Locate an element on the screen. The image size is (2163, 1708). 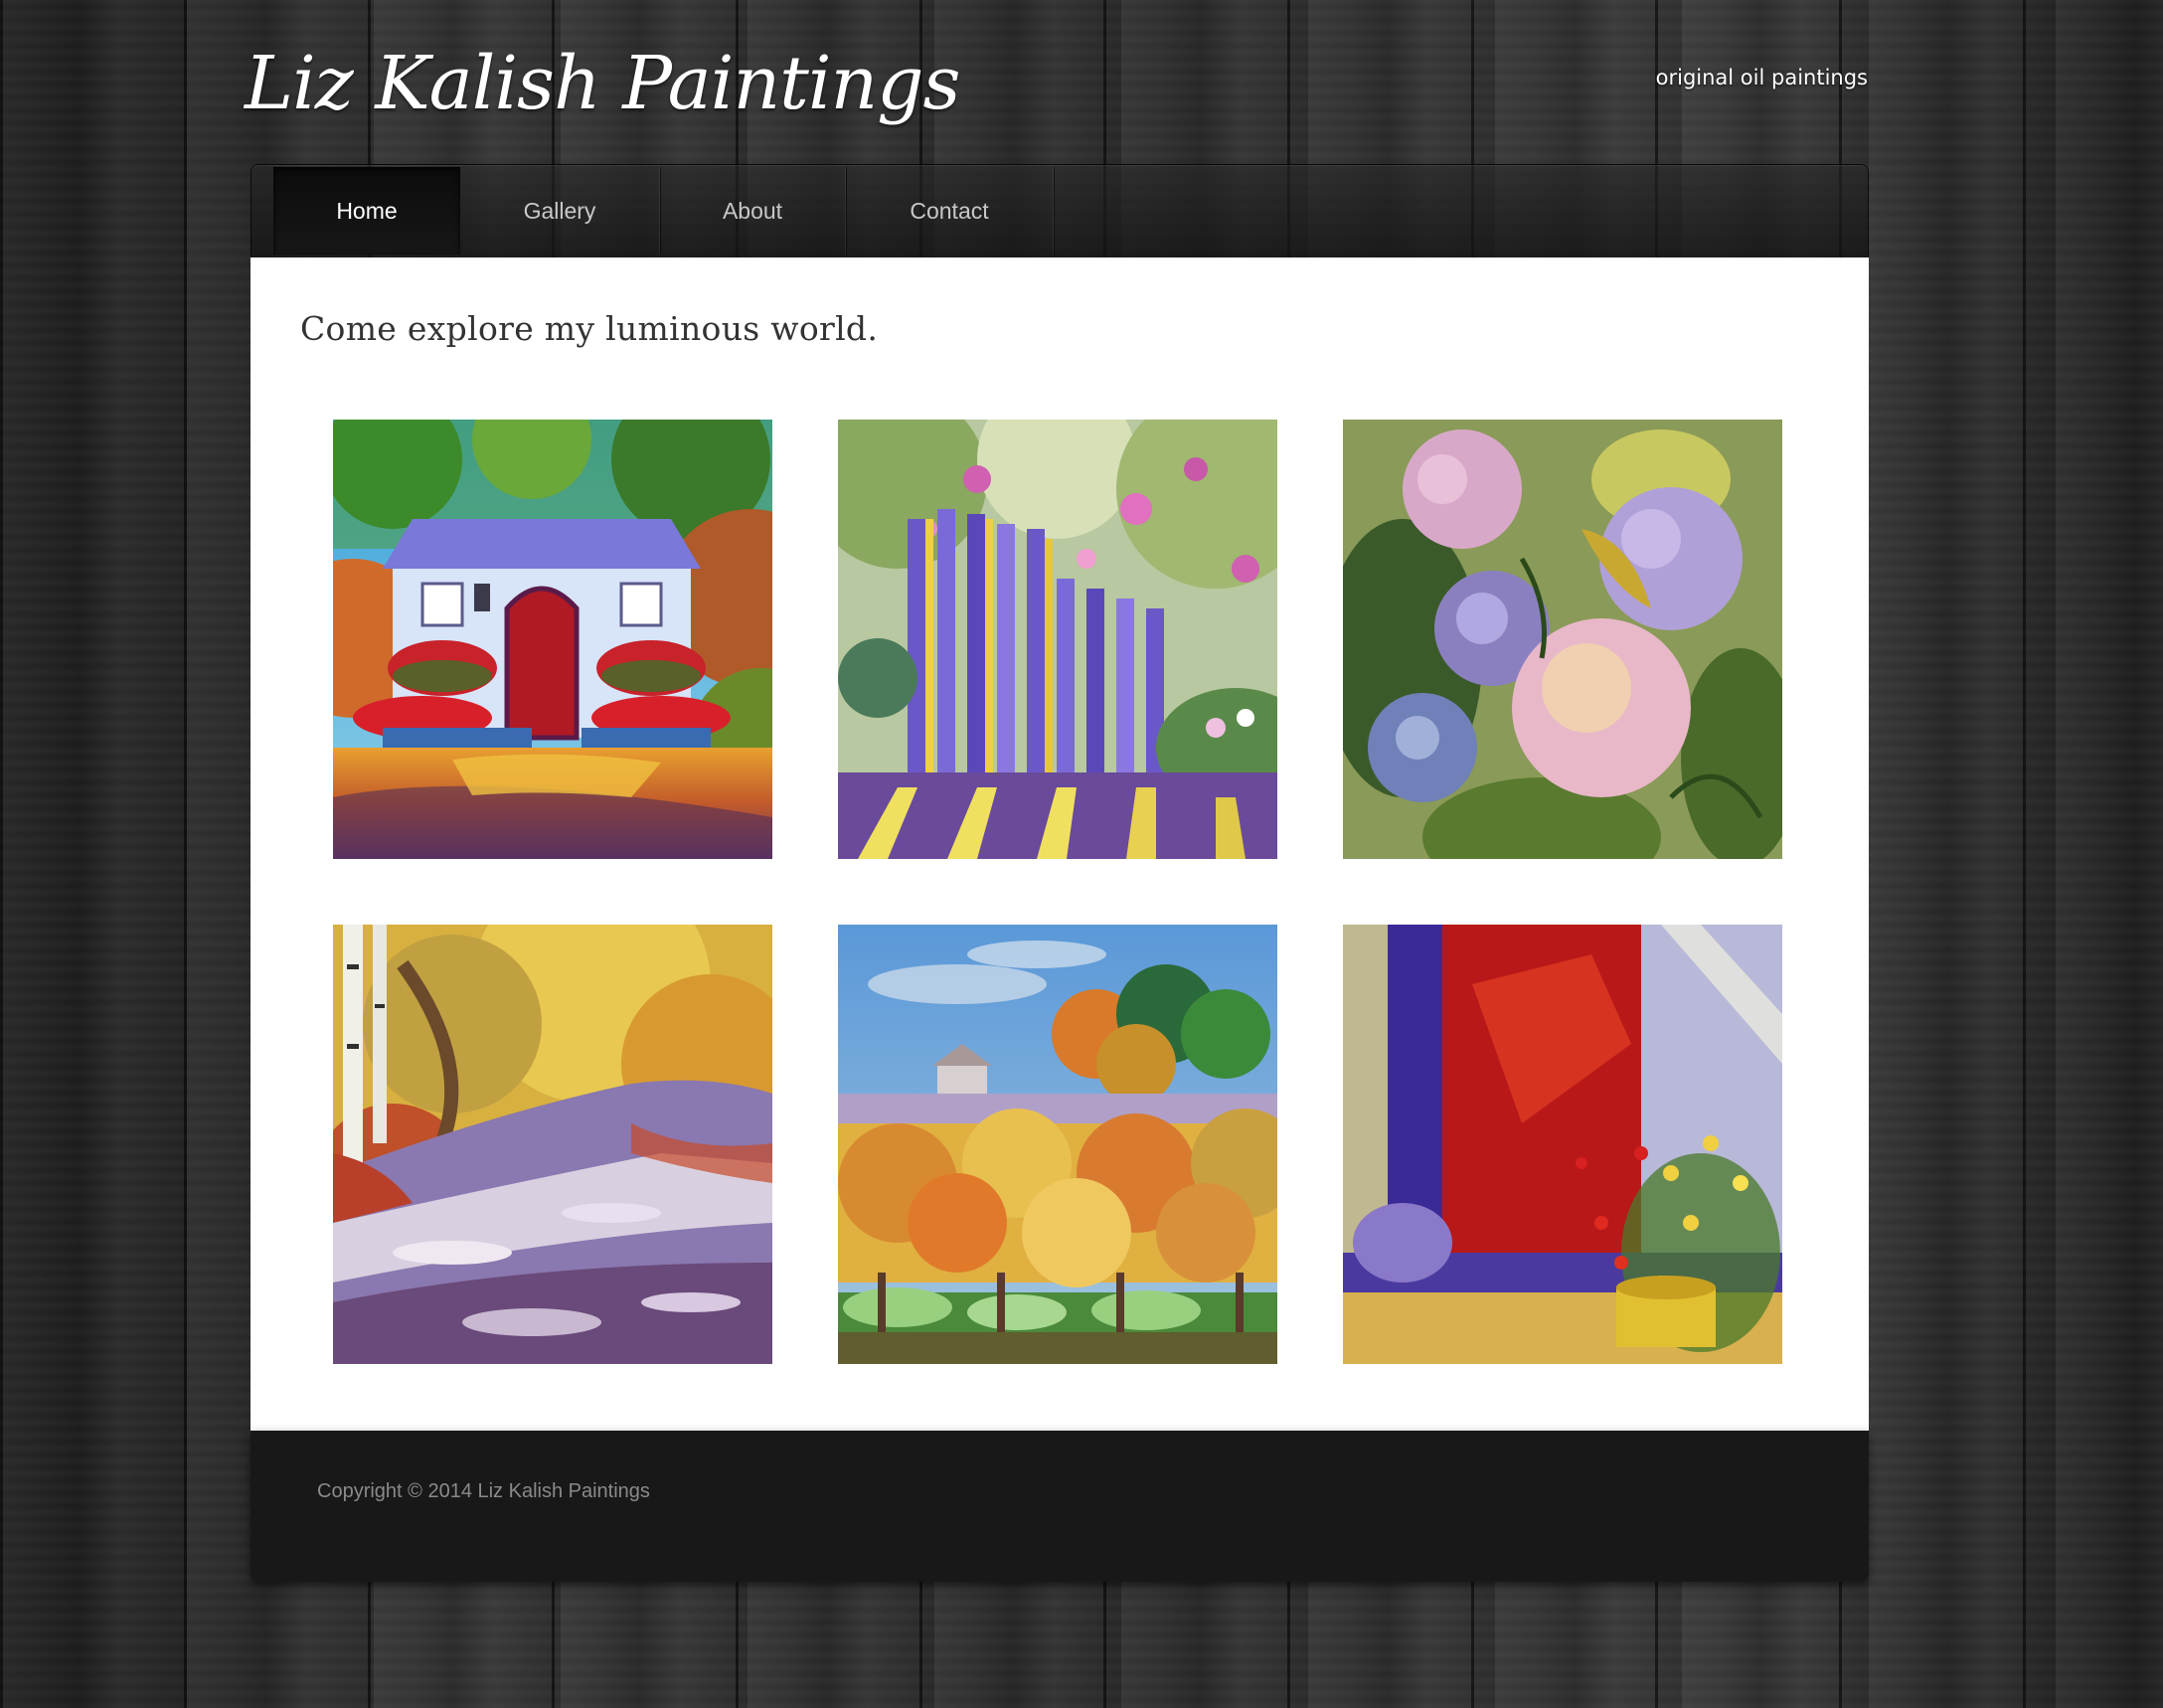
painting-thumbnail-red-door is located at coordinates (1562, 1144).